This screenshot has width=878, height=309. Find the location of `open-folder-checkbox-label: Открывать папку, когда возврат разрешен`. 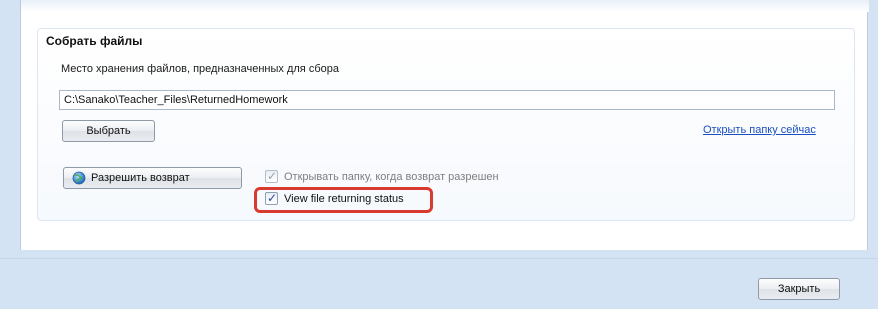

open-folder-checkbox-label: Открывать папку, когда возврат разрешен is located at coordinates (391, 176).